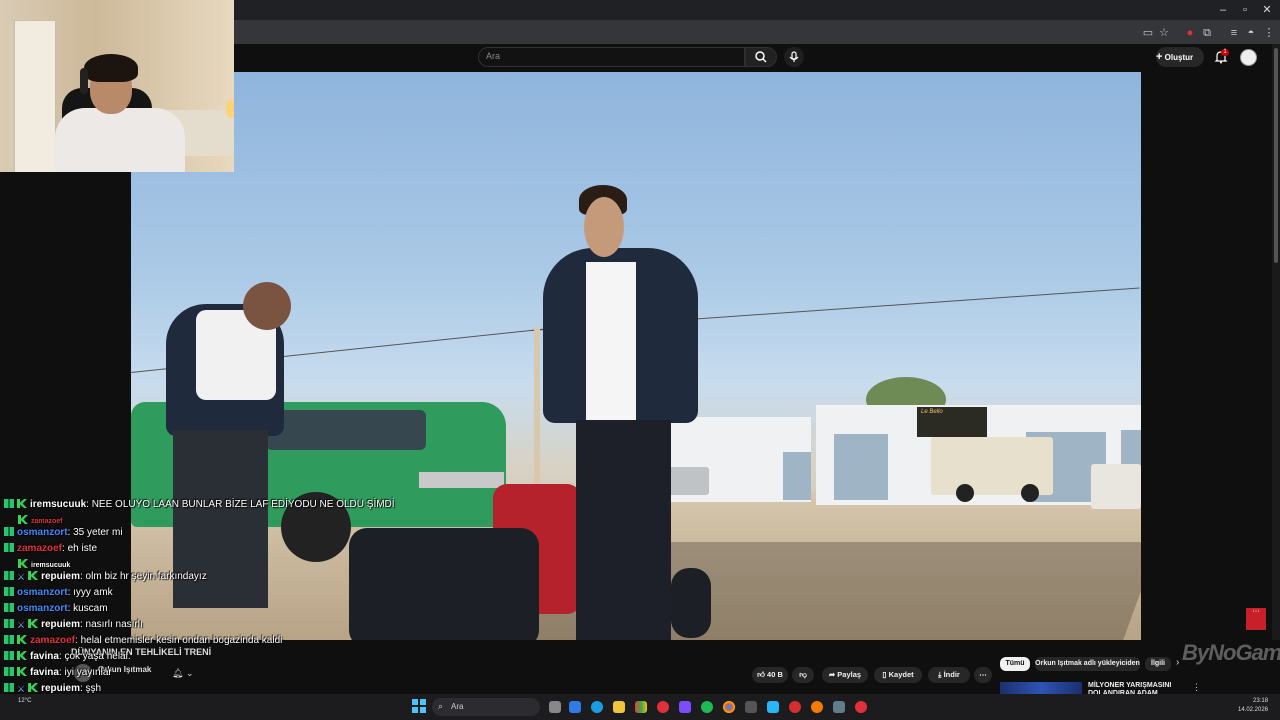 This screenshot has width=1280, height=720. Describe the element at coordinates (575, 707) in the screenshot. I see `widgets-icon` at that location.